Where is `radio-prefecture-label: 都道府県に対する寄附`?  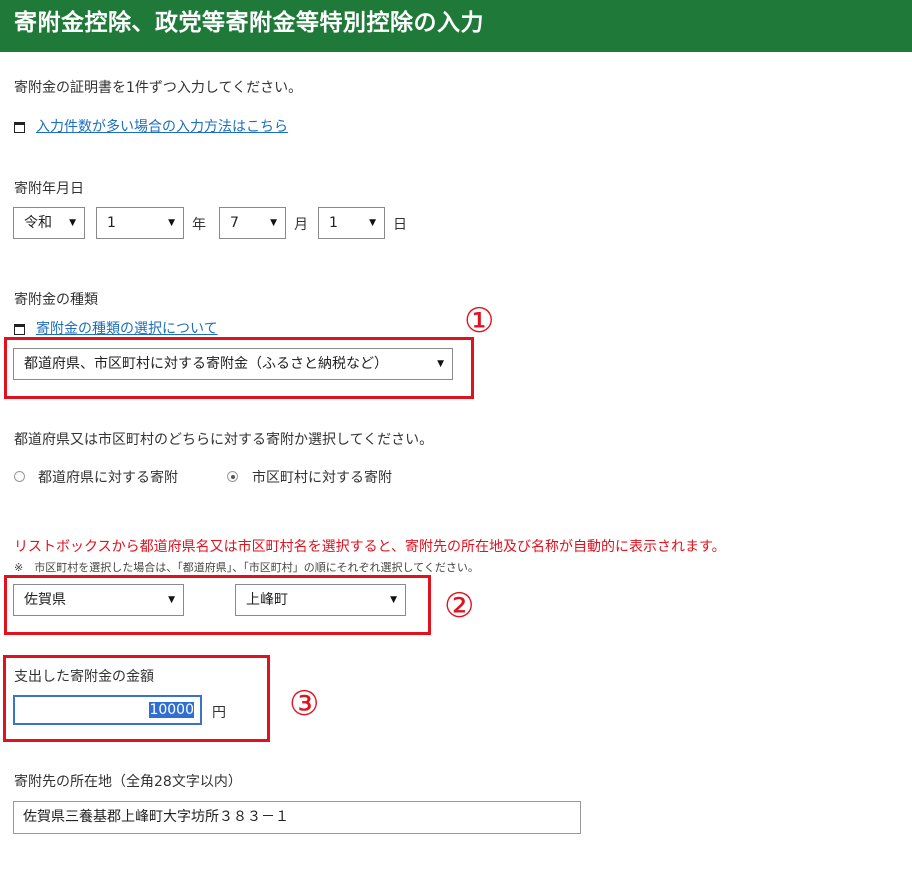
radio-prefecture-label: 都道府県に対する寄附 is located at coordinates (108, 477).